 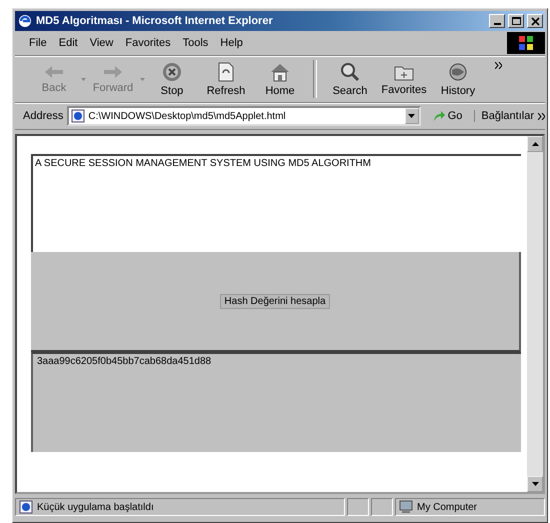 What do you see at coordinates (43, 116) in the screenshot?
I see `address-label: Address` at bounding box center [43, 116].